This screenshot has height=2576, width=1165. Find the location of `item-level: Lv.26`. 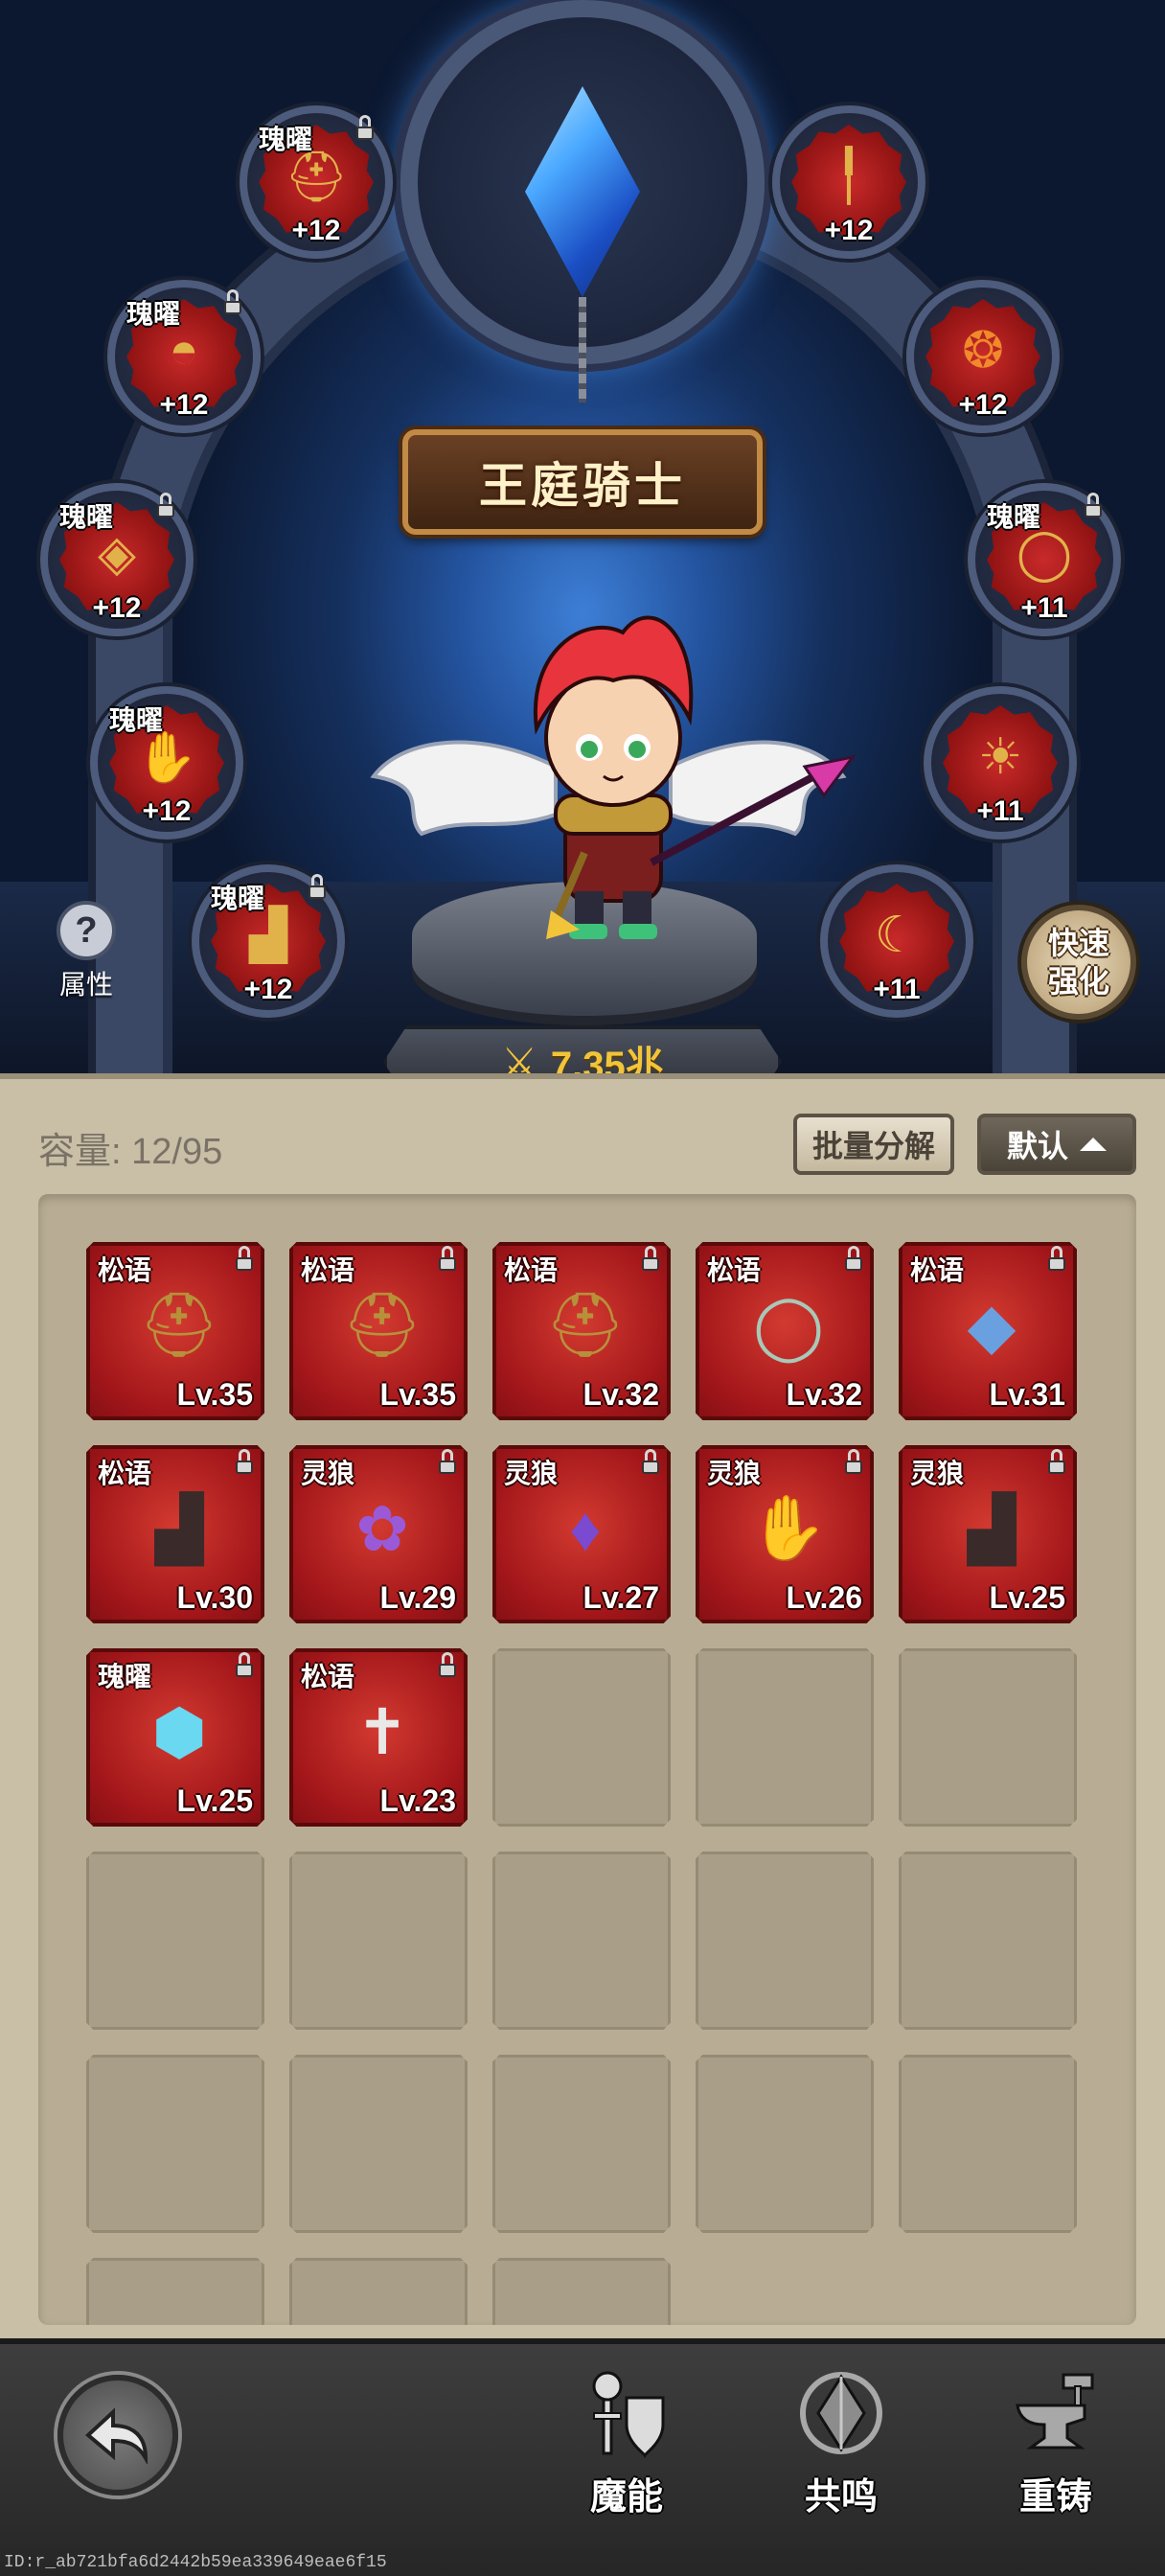

item-level: Lv.26 is located at coordinates (824, 1598).